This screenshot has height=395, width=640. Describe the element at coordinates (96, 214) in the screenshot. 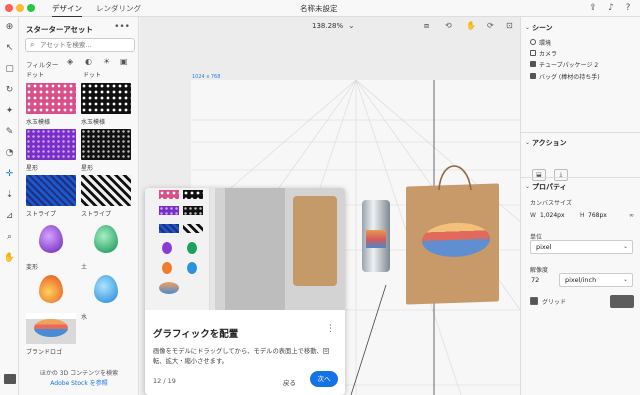

I see `asset-label: ストライプ` at that location.